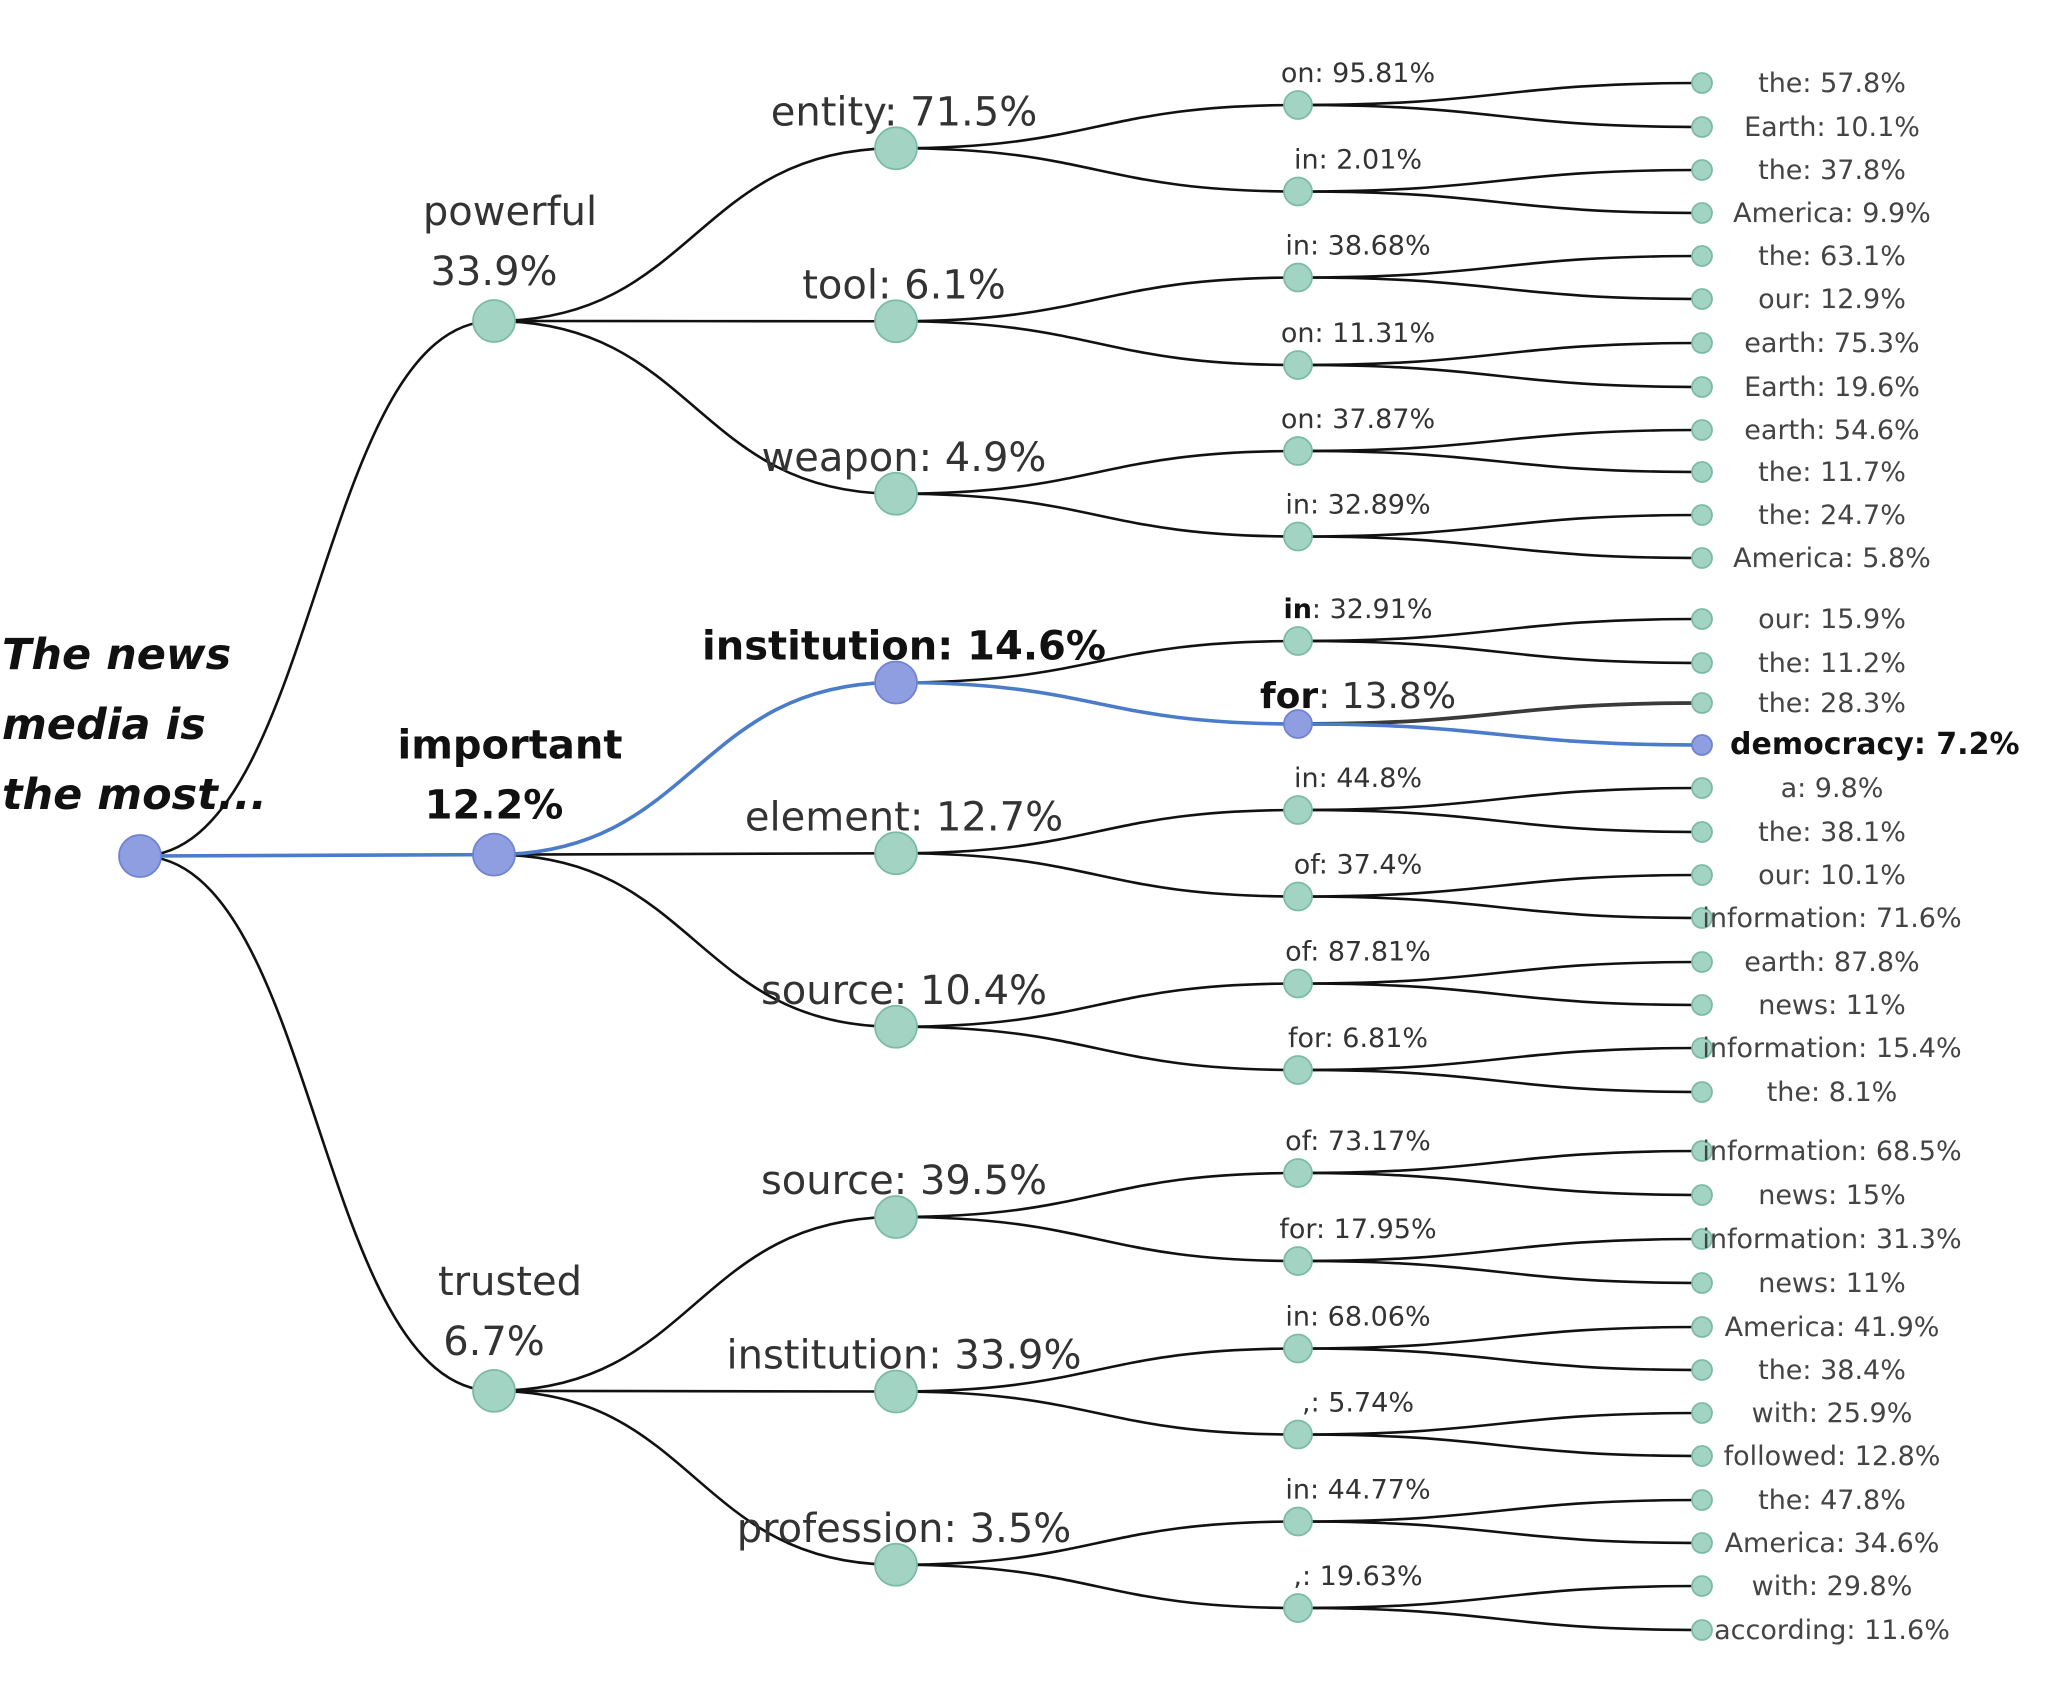 The width and height of the screenshot is (2048, 1684). Describe the element at coordinates (1358, 952) in the screenshot. I see `level3-label: of: 87.81%` at that location.